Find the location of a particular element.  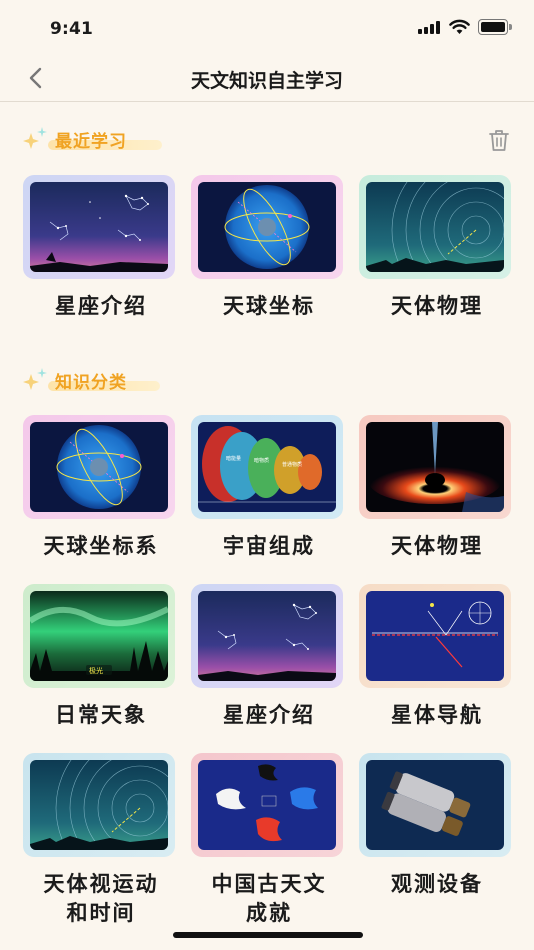

trash-icon is located at coordinates (499, 140).